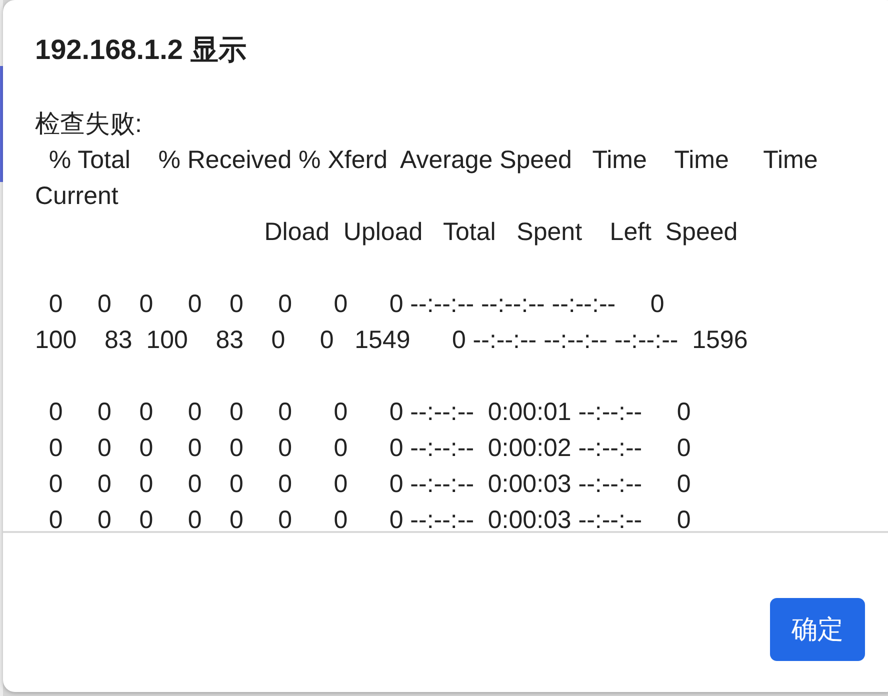 This screenshot has width=888, height=696. I want to click on console-line: 100 83 100 83 0 0 1549 0 --:--:-- --:--:-- --:--:-- 1596, so click(391, 340).